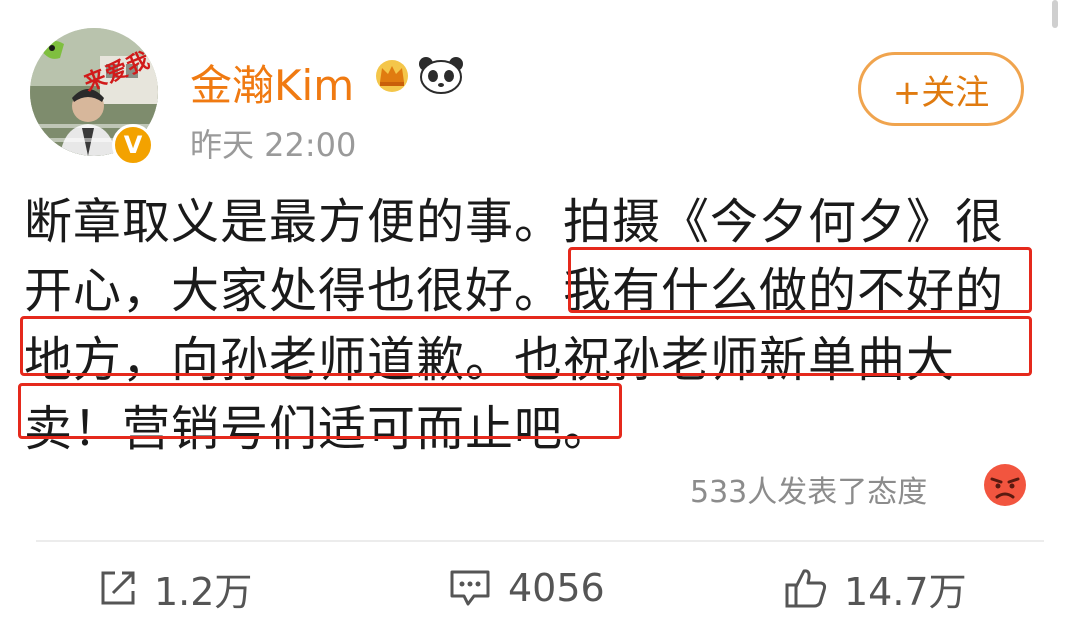 The image size is (1080, 631). I want to click on like-count: 14.7万, so click(905, 591).